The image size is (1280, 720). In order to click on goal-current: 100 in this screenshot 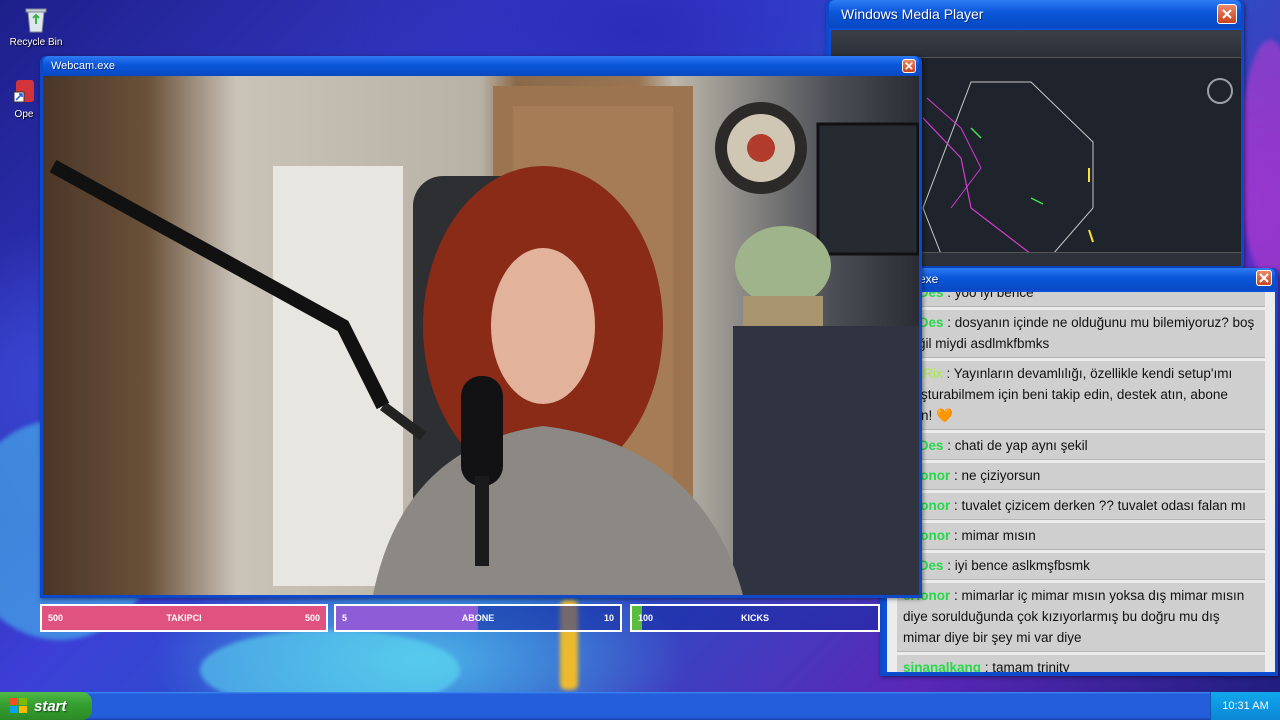, I will do `click(646, 618)`.